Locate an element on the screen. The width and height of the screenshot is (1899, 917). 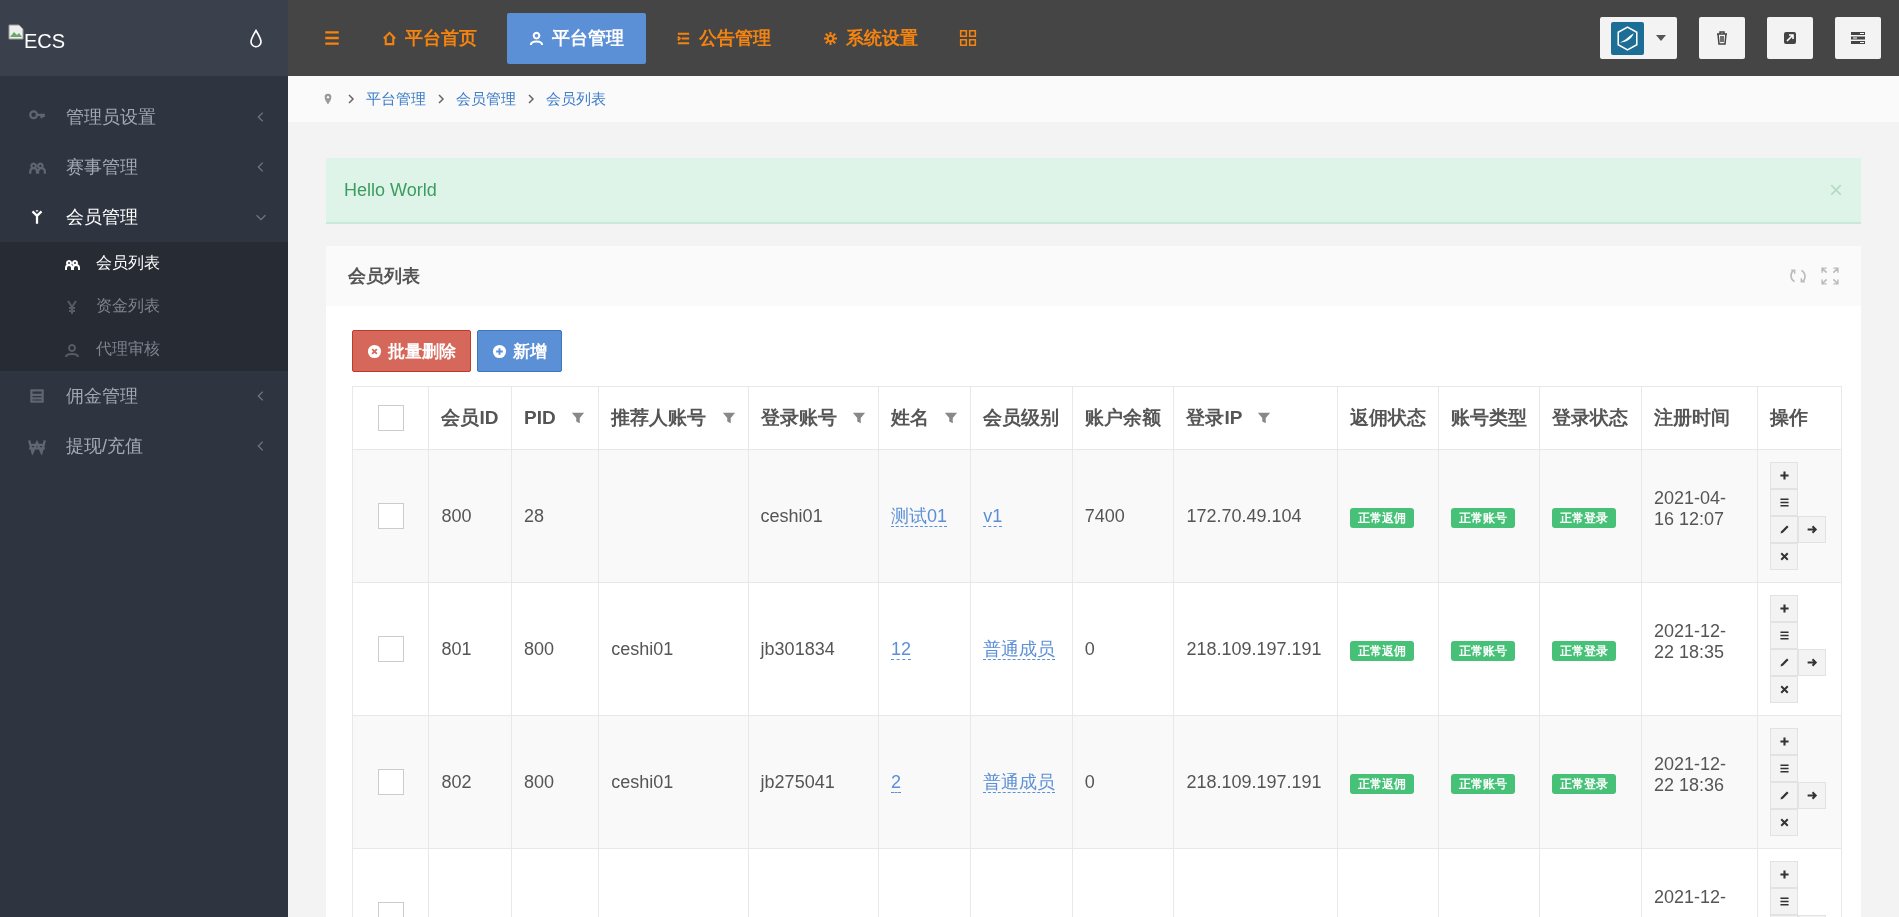
nav-tab: 平台首页 is located at coordinates (429, 38).